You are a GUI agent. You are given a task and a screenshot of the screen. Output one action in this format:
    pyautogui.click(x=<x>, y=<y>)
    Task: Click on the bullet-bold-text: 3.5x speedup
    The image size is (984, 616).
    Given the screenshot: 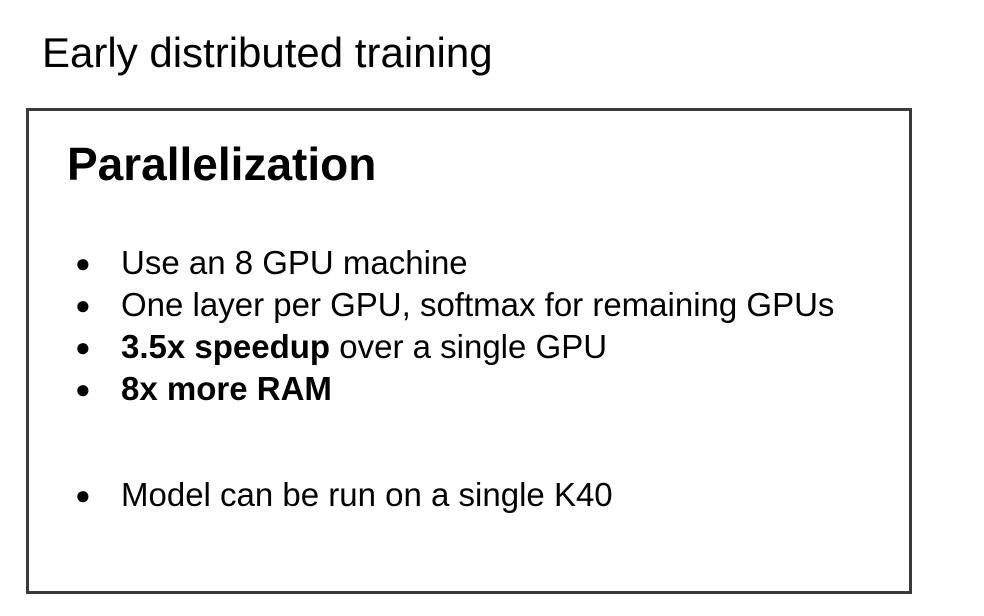 What is the action you would take?
    pyautogui.click(x=226, y=346)
    